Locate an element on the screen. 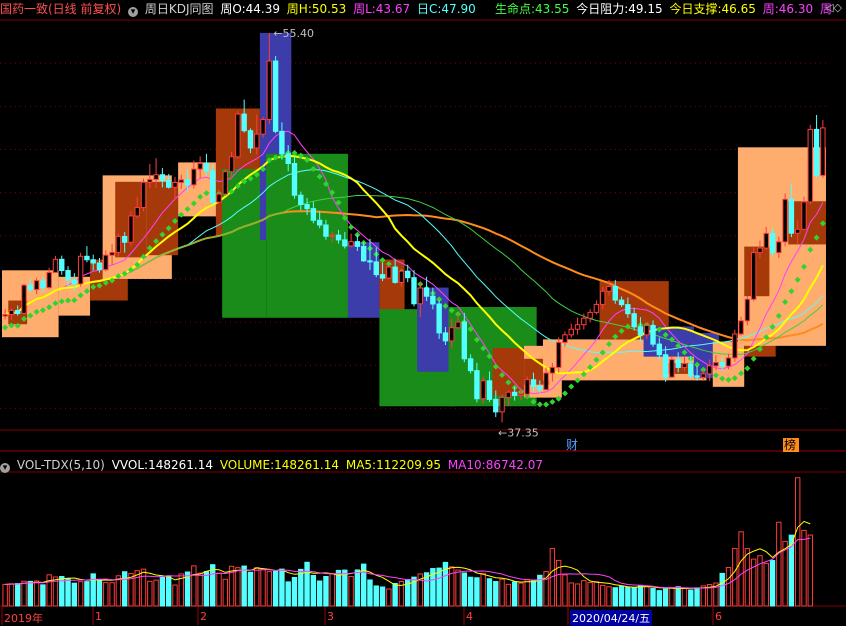  volume-value: 148261.14 is located at coordinates (307, 465).